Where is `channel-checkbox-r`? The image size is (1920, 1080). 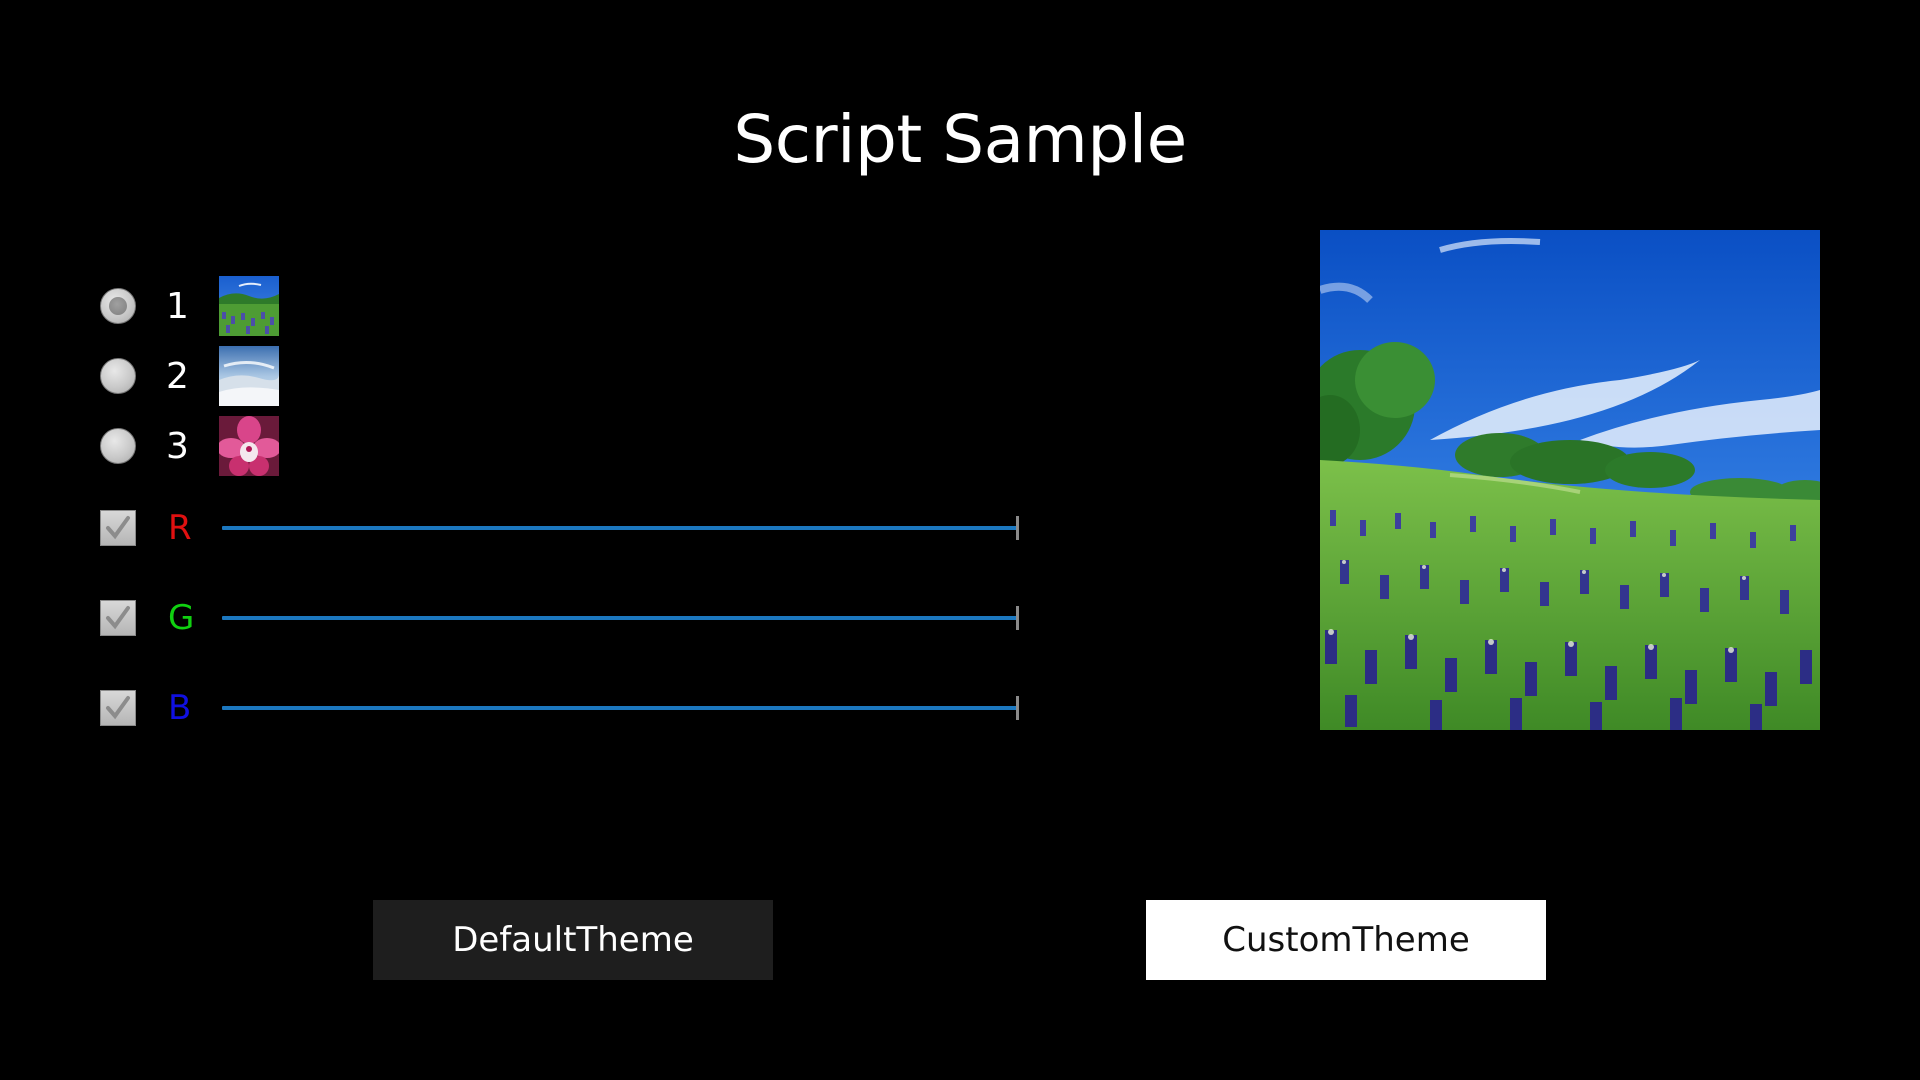
channel-checkbox-r is located at coordinates (118, 528).